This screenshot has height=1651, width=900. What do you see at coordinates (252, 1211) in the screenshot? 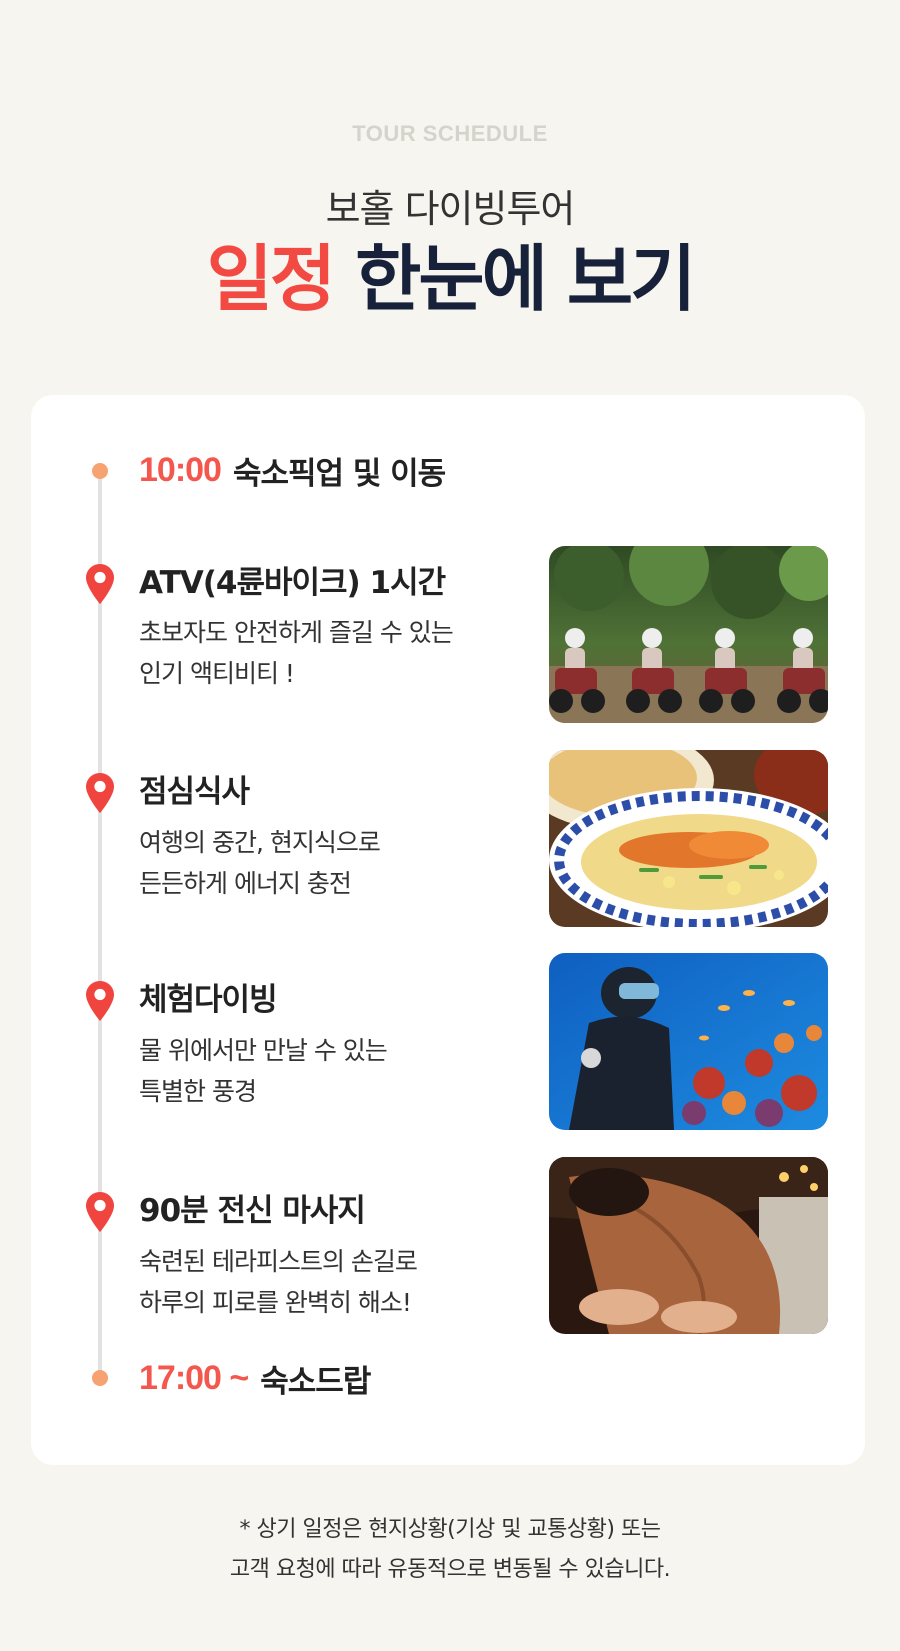
I see `item-title: 90분 전신 마사지` at bounding box center [252, 1211].